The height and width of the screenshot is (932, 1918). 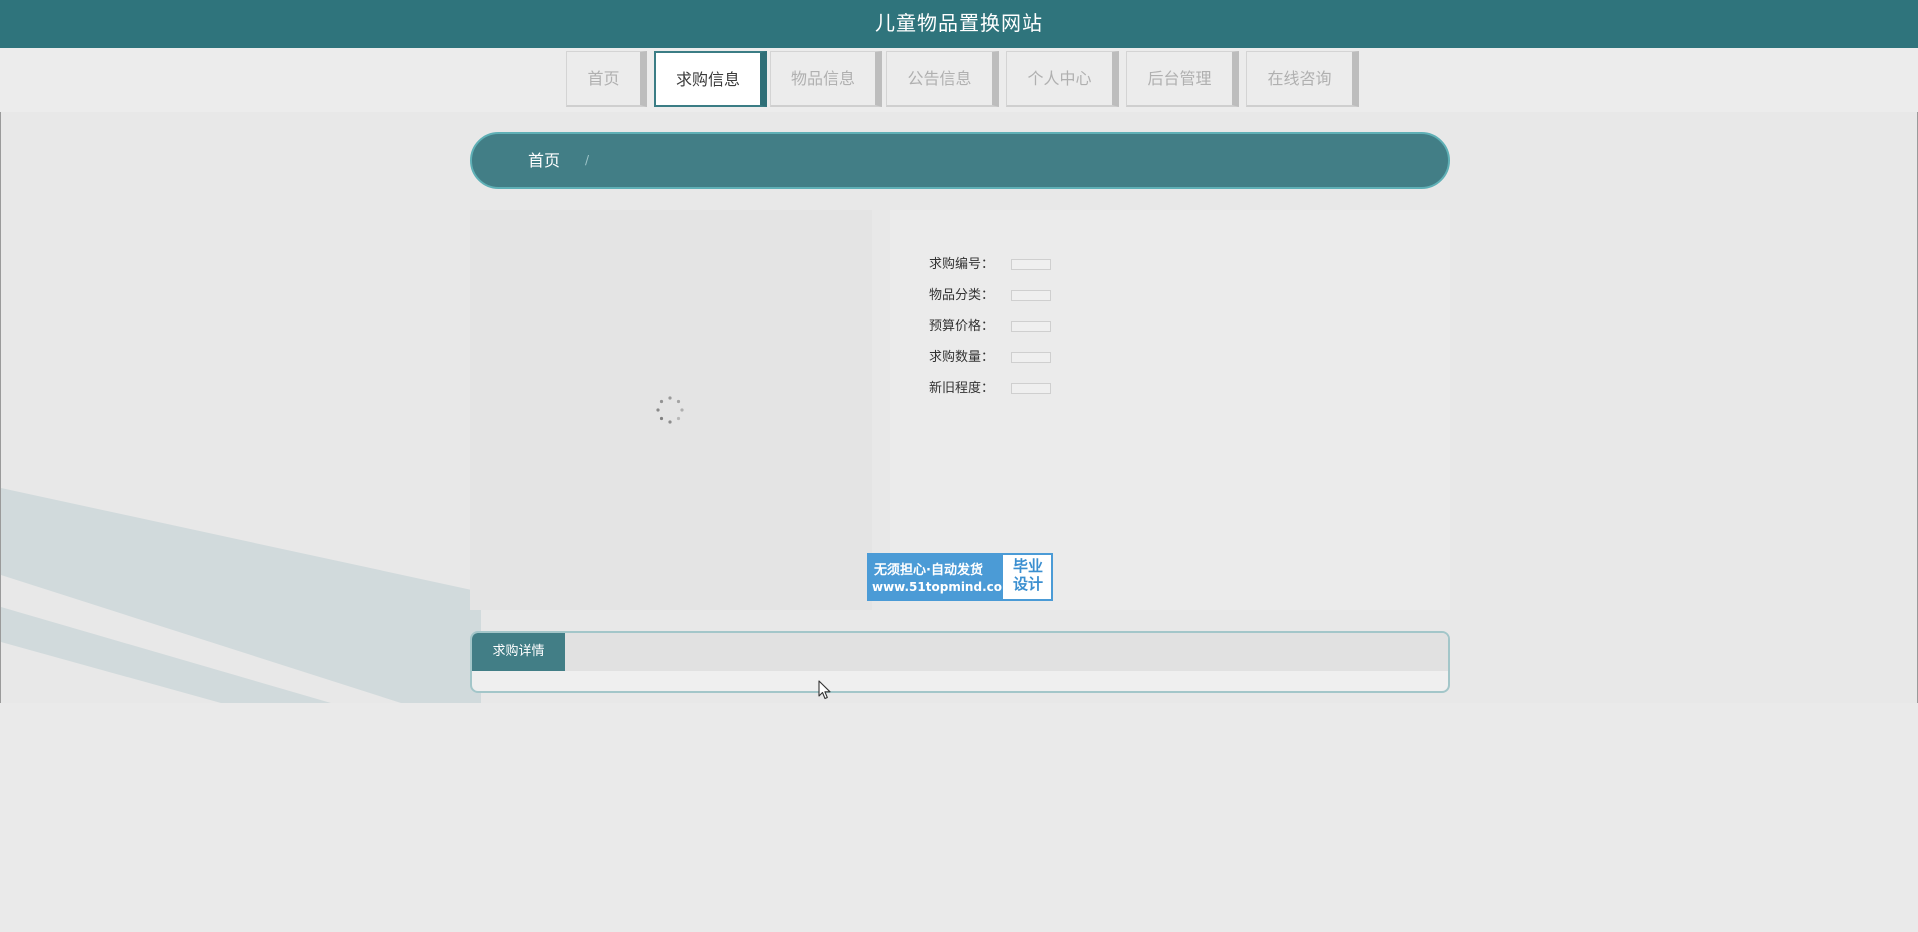 I want to click on loading-spinner-icon, so click(x=670, y=410).